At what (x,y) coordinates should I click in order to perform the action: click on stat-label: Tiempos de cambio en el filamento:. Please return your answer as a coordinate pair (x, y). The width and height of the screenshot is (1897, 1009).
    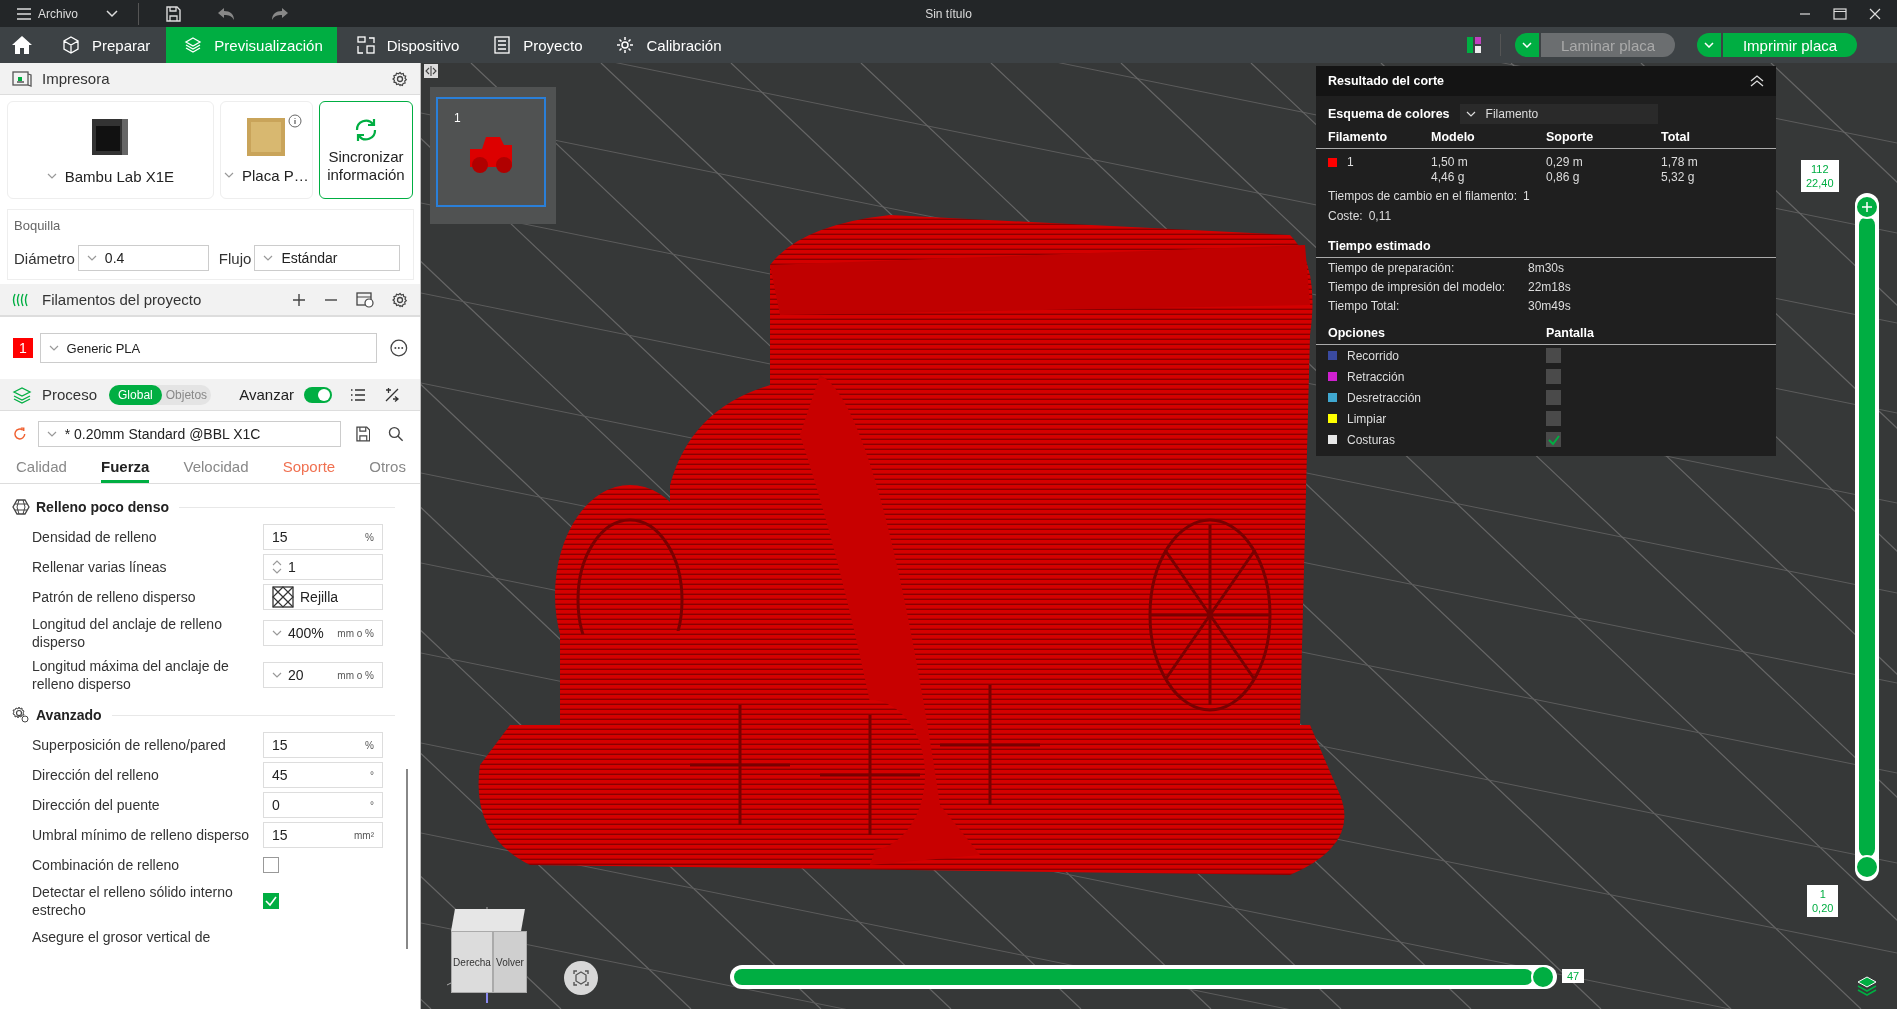
    Looking at the image, I should click on (1422, 197).